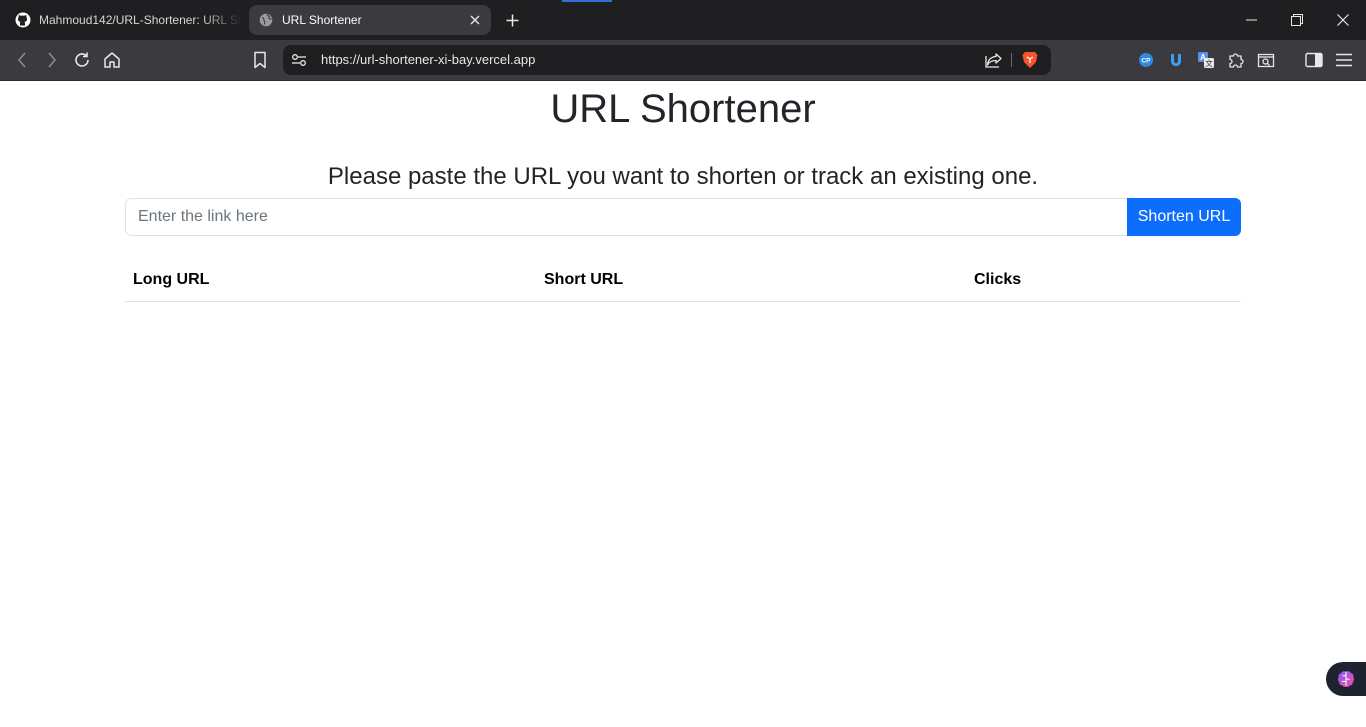  What do you see at coordinates (140, 20) in the screenshot?
I see `tab-label: Mahmoud142/URL-Shortener: URL Shortener` at bounding box center [140, 20].